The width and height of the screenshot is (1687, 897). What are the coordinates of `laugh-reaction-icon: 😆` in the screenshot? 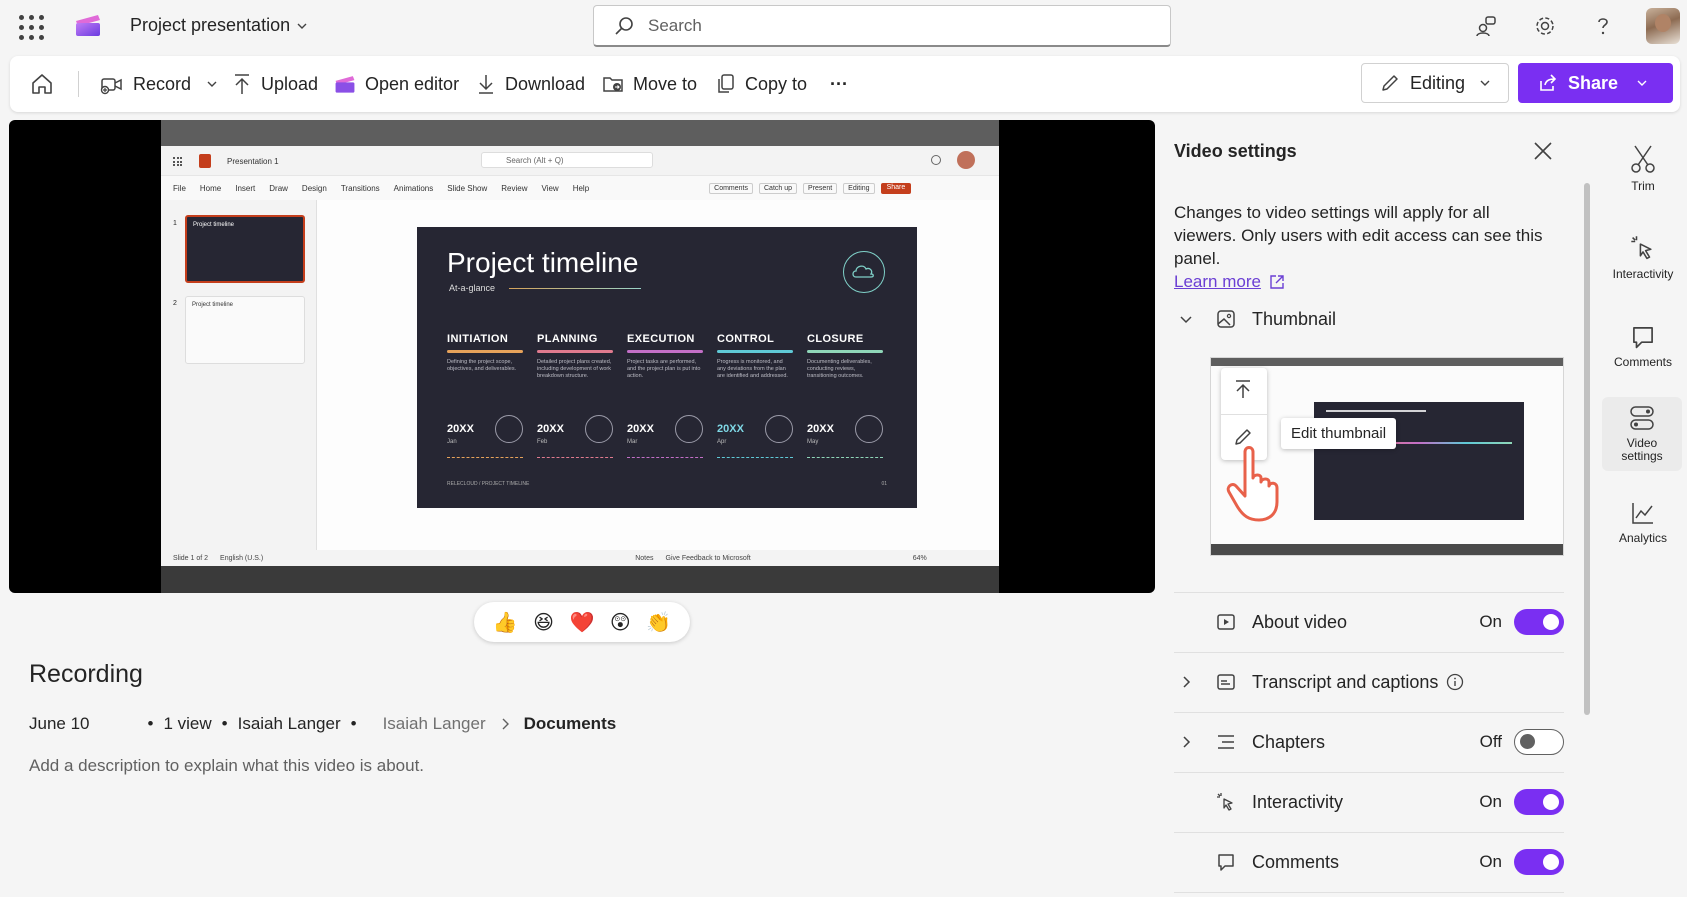 It's located at (544, 622).